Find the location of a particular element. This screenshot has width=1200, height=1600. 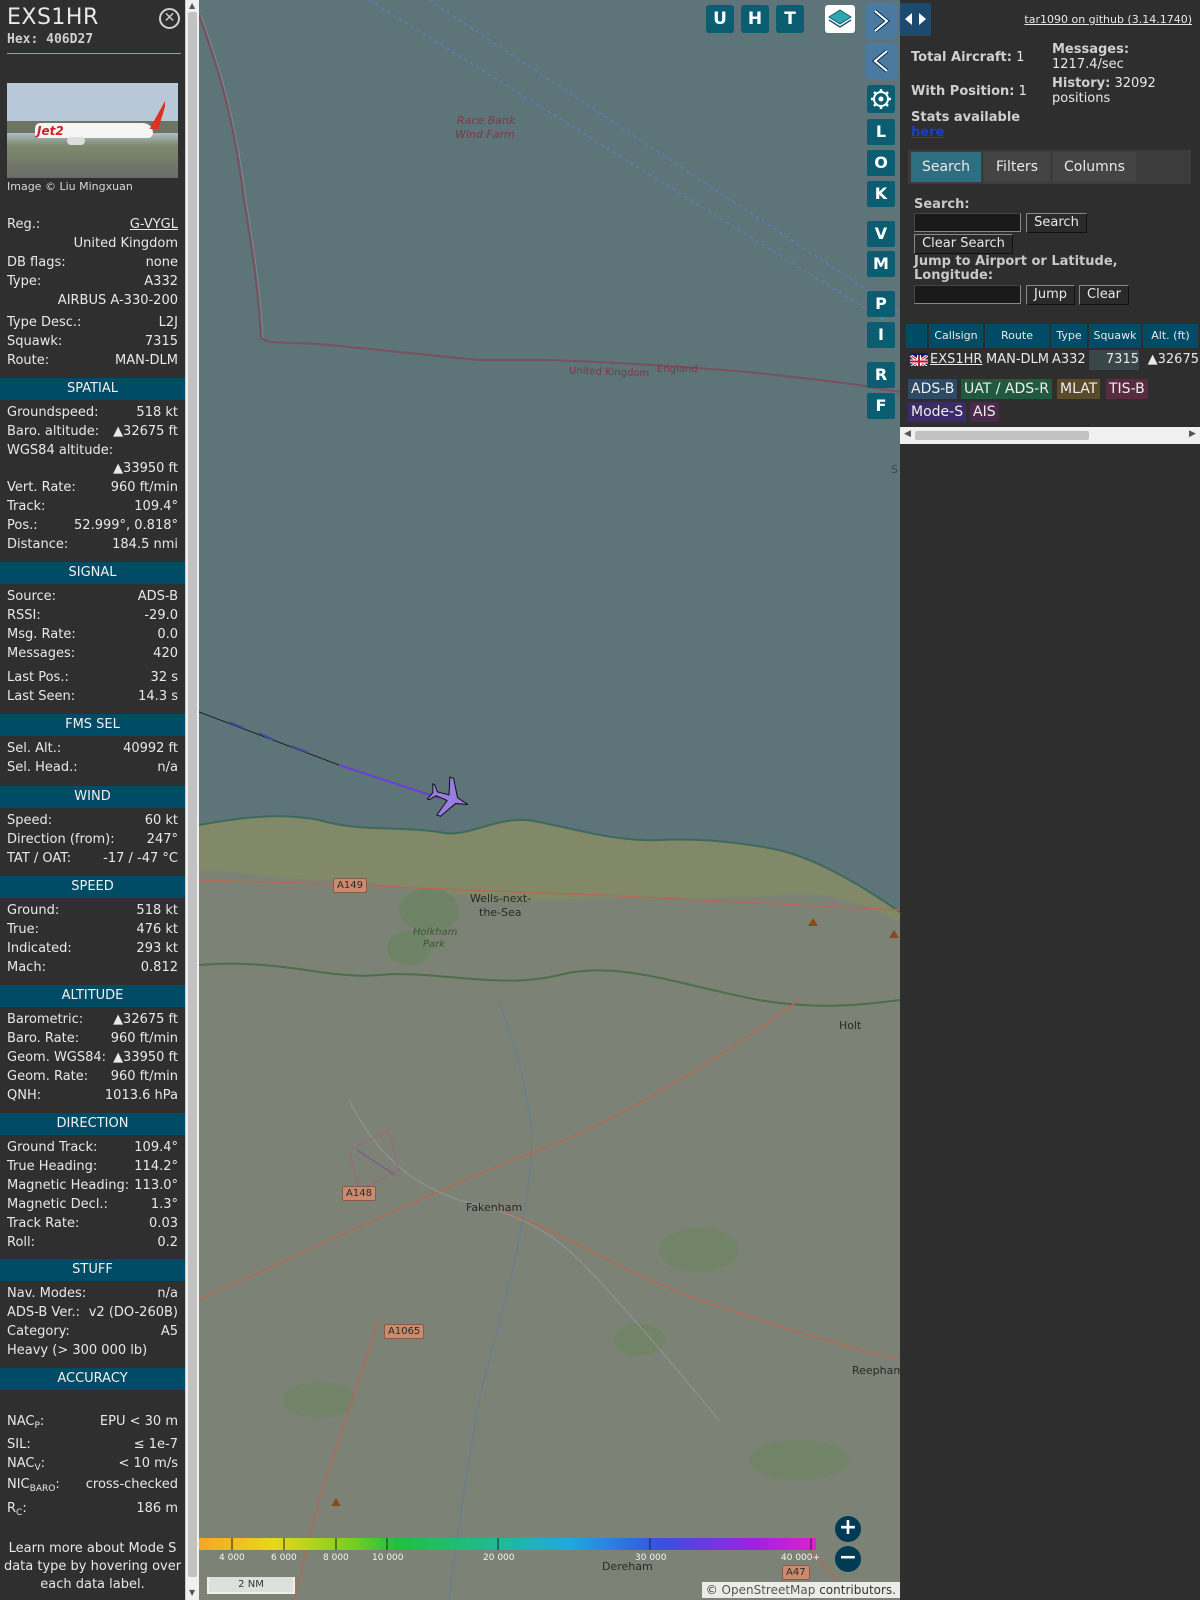

map-button-t: T is located at coordinates (790, 19).